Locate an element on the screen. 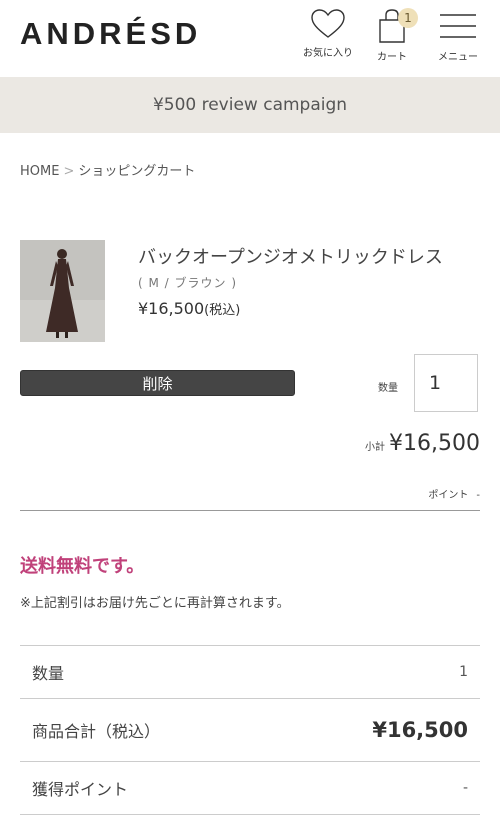 This screenshot has width=500, height=827. item-points: ポイント - is located at coordinates (454, 493).